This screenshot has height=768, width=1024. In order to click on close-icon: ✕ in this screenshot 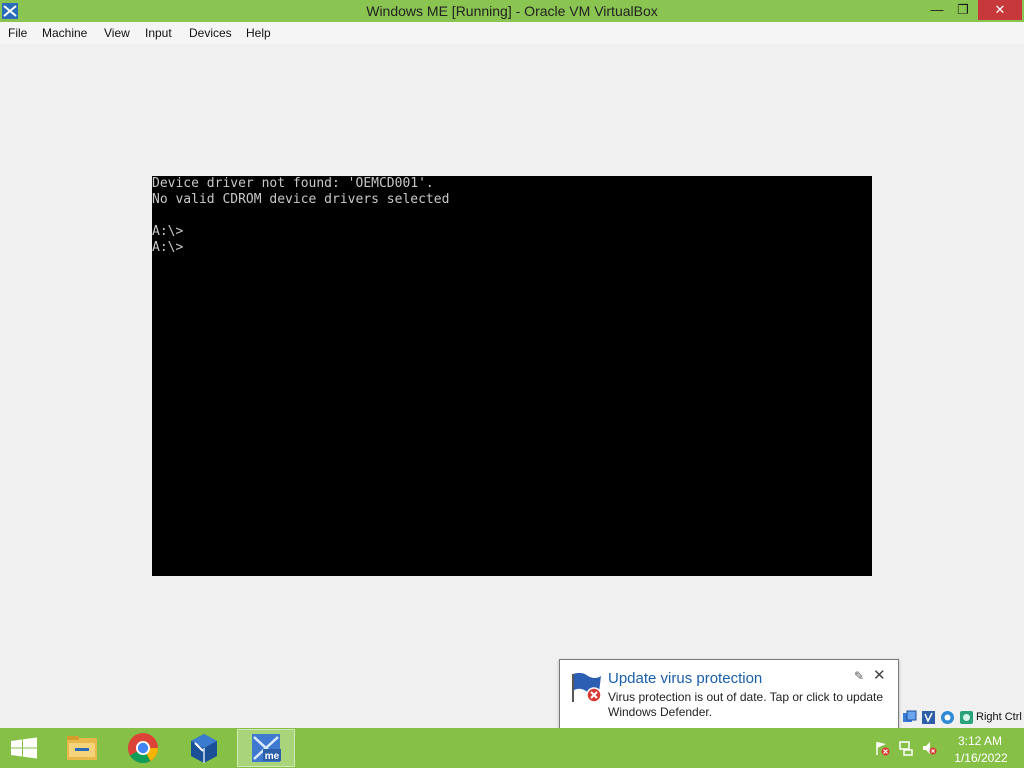, I will do `click(879, 675)`.